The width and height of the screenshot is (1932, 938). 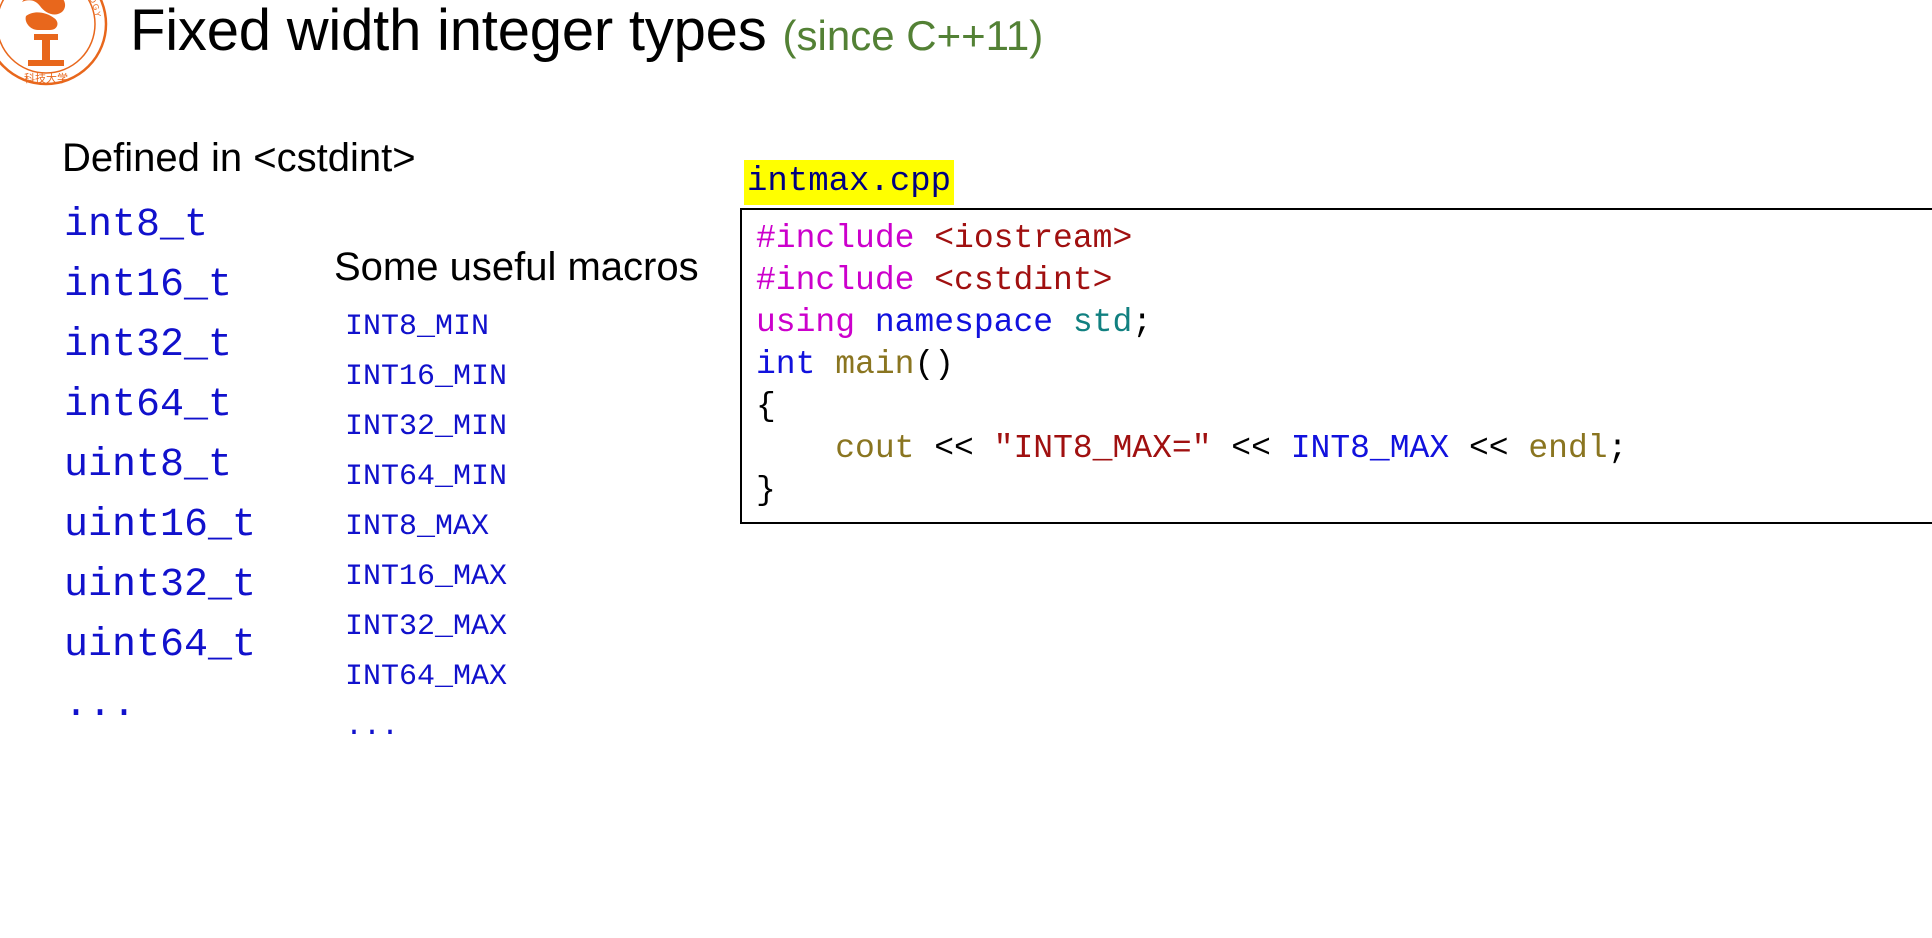 What do you see at coordinates (448, 31) in the screenshot?
I see `page-title: Fixed width integer types` at bounding box center [448, 31].